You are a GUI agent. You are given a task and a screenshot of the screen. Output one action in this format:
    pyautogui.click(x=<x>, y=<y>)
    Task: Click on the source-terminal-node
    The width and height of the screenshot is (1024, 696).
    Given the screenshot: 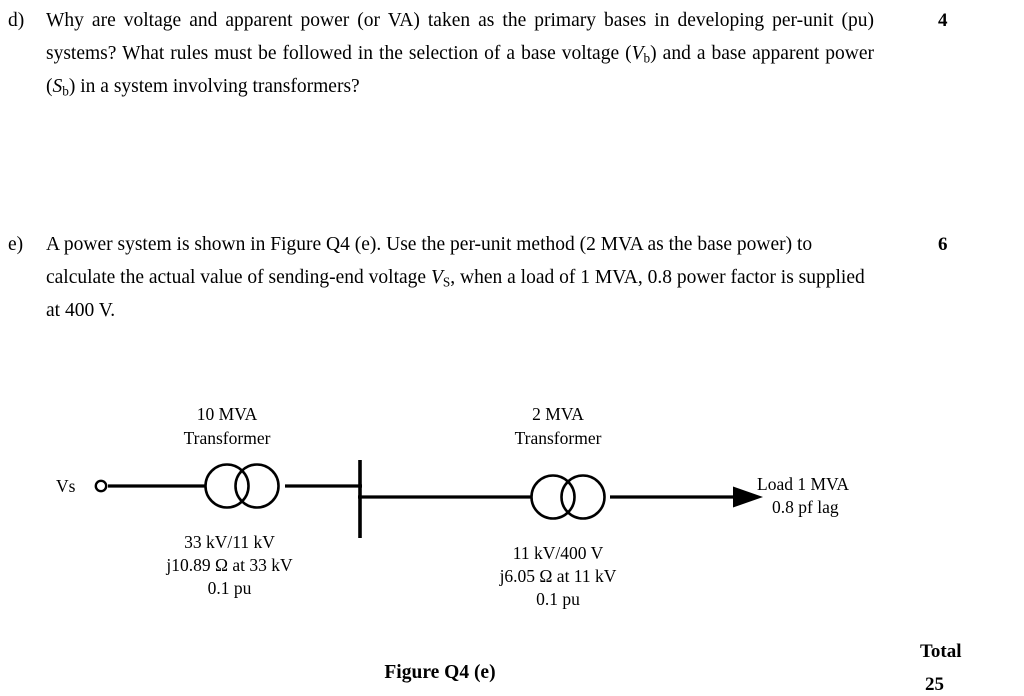 What is the action you would take?
    pyautogui.click(x=101, y=486)
    